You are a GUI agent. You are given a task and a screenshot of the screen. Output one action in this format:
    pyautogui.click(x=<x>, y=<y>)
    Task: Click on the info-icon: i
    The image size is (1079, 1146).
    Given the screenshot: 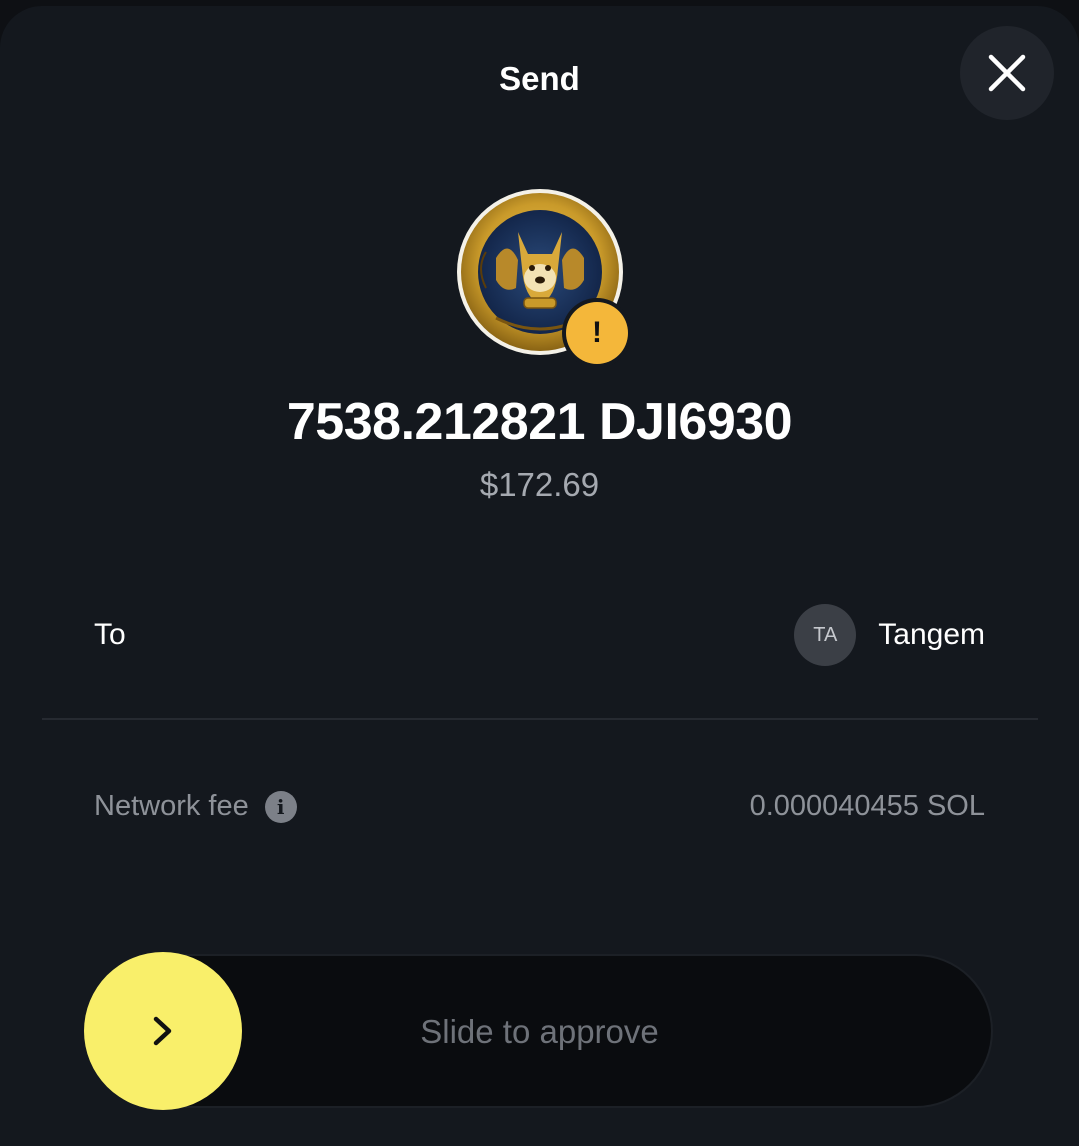 What is the action you would take?
    pyautogui.click(x=280, y=806)
    